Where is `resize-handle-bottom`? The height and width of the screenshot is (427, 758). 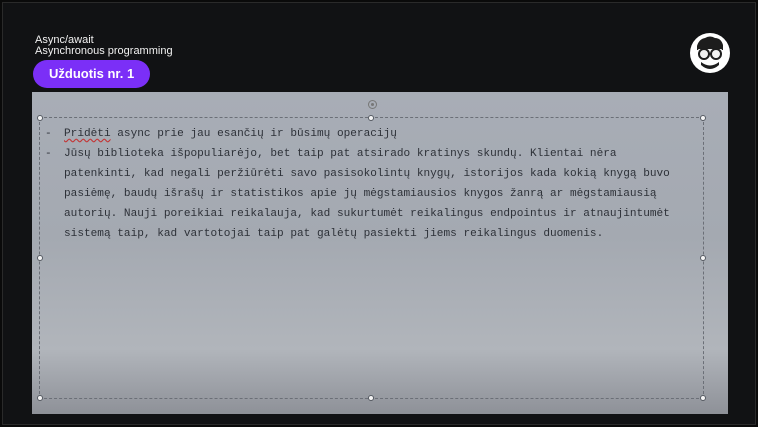 resize-handle-bottom is located at coordinates (371, 398).